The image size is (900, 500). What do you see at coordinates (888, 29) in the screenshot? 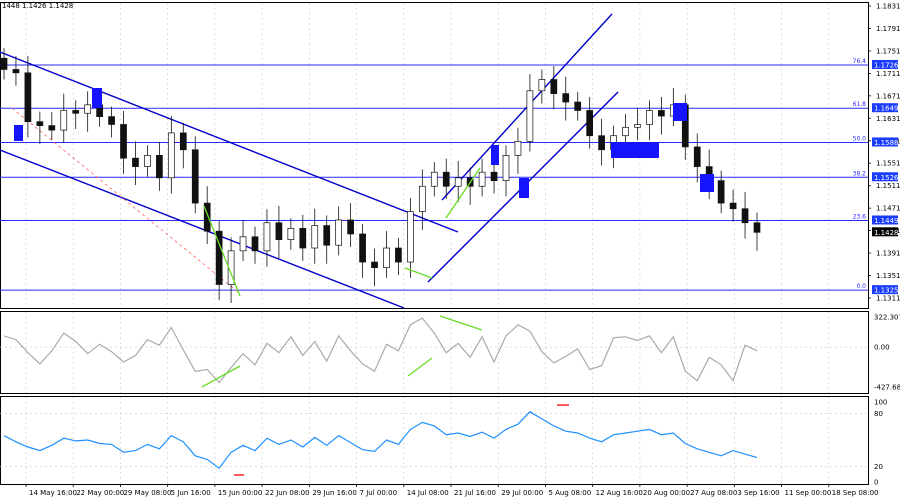
I see `price-tick-label: 1.1791` at bounding box center [888, 29].